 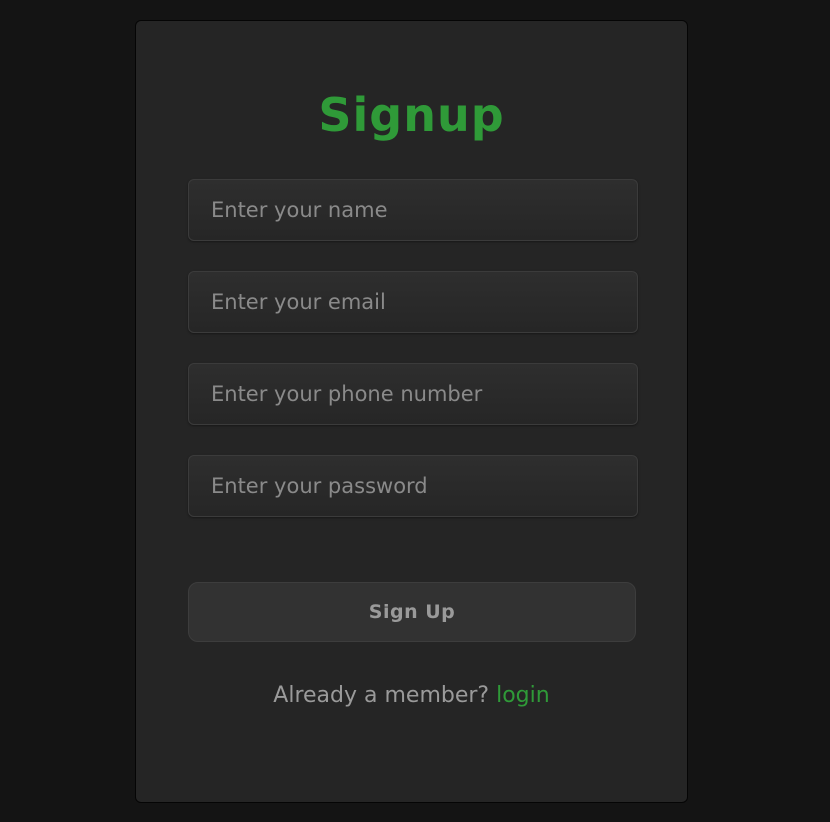 What do you see at coordinates (411, 115) in the screenshot?
I see `page-title: Signup` at bounding box center [411, 115].